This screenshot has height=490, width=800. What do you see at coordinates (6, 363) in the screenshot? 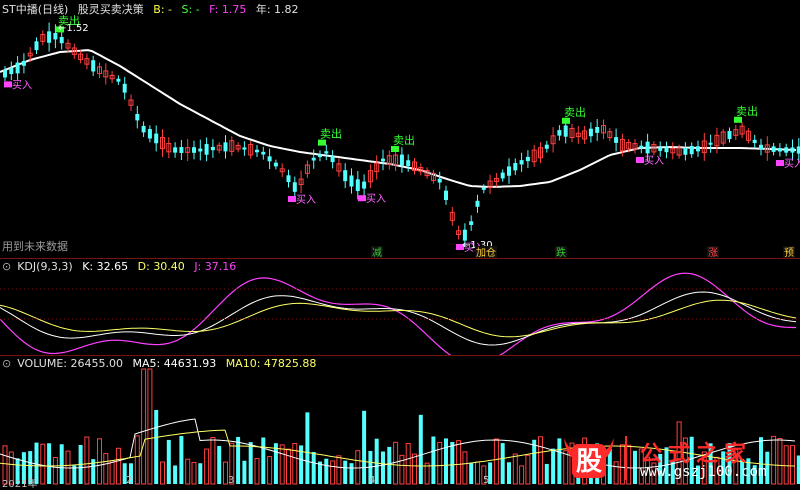
I see `volume-collapse-icon: ⊙` at bounding box center [6, 363].